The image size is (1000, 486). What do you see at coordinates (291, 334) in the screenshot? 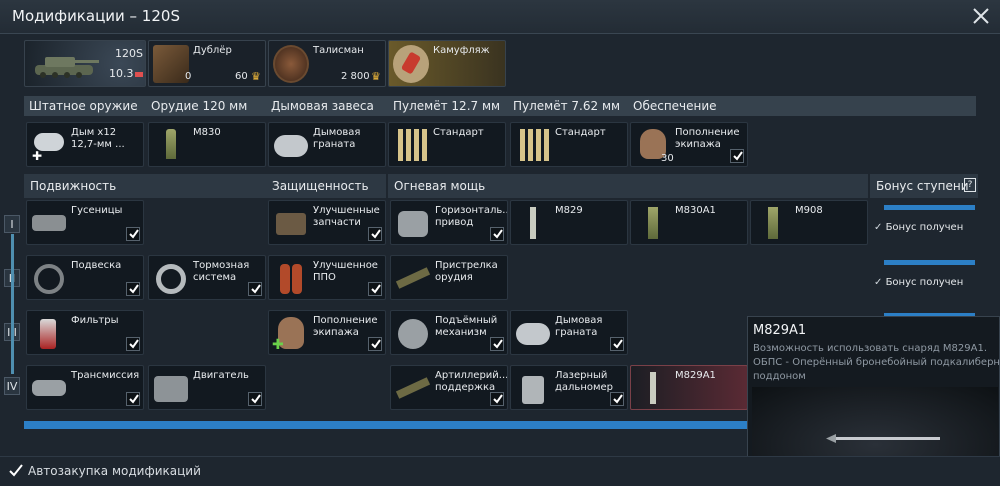
I see `crew-icon: ✚` at bounding box center [291, 334].